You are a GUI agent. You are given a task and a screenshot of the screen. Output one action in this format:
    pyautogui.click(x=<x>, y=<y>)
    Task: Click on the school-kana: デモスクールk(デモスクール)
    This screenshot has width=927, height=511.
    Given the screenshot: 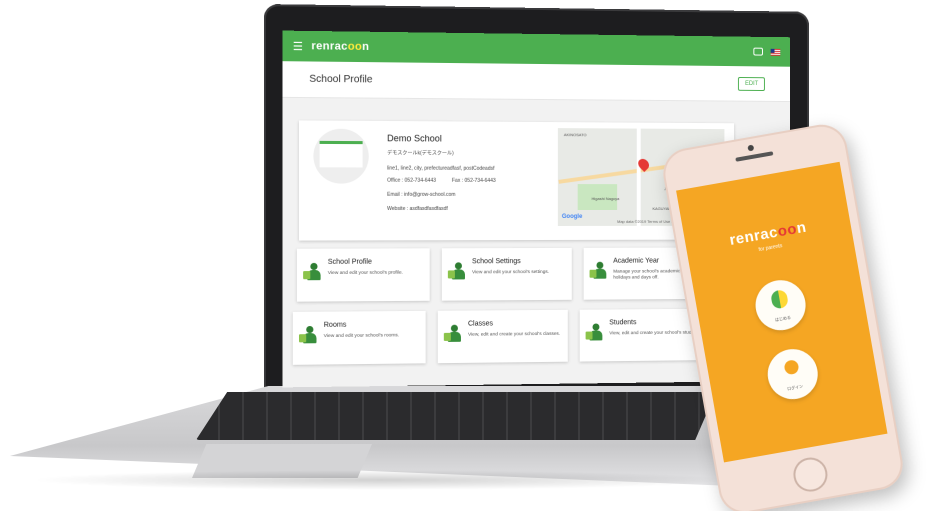 What is the action you would take?
    pyautogui.click(x=420, y=153)
    